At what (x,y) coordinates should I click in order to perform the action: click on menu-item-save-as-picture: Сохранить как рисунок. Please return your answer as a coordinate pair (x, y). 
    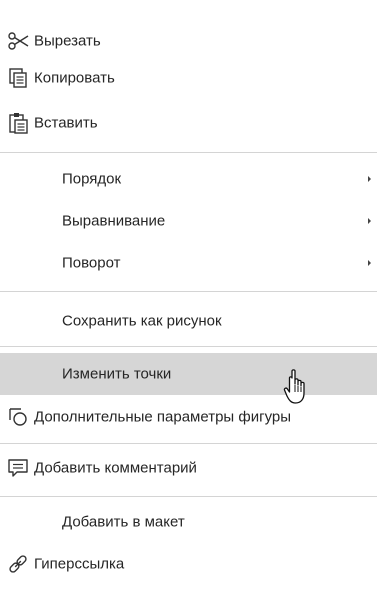
    Looking at the image, I should click on (188, 321).